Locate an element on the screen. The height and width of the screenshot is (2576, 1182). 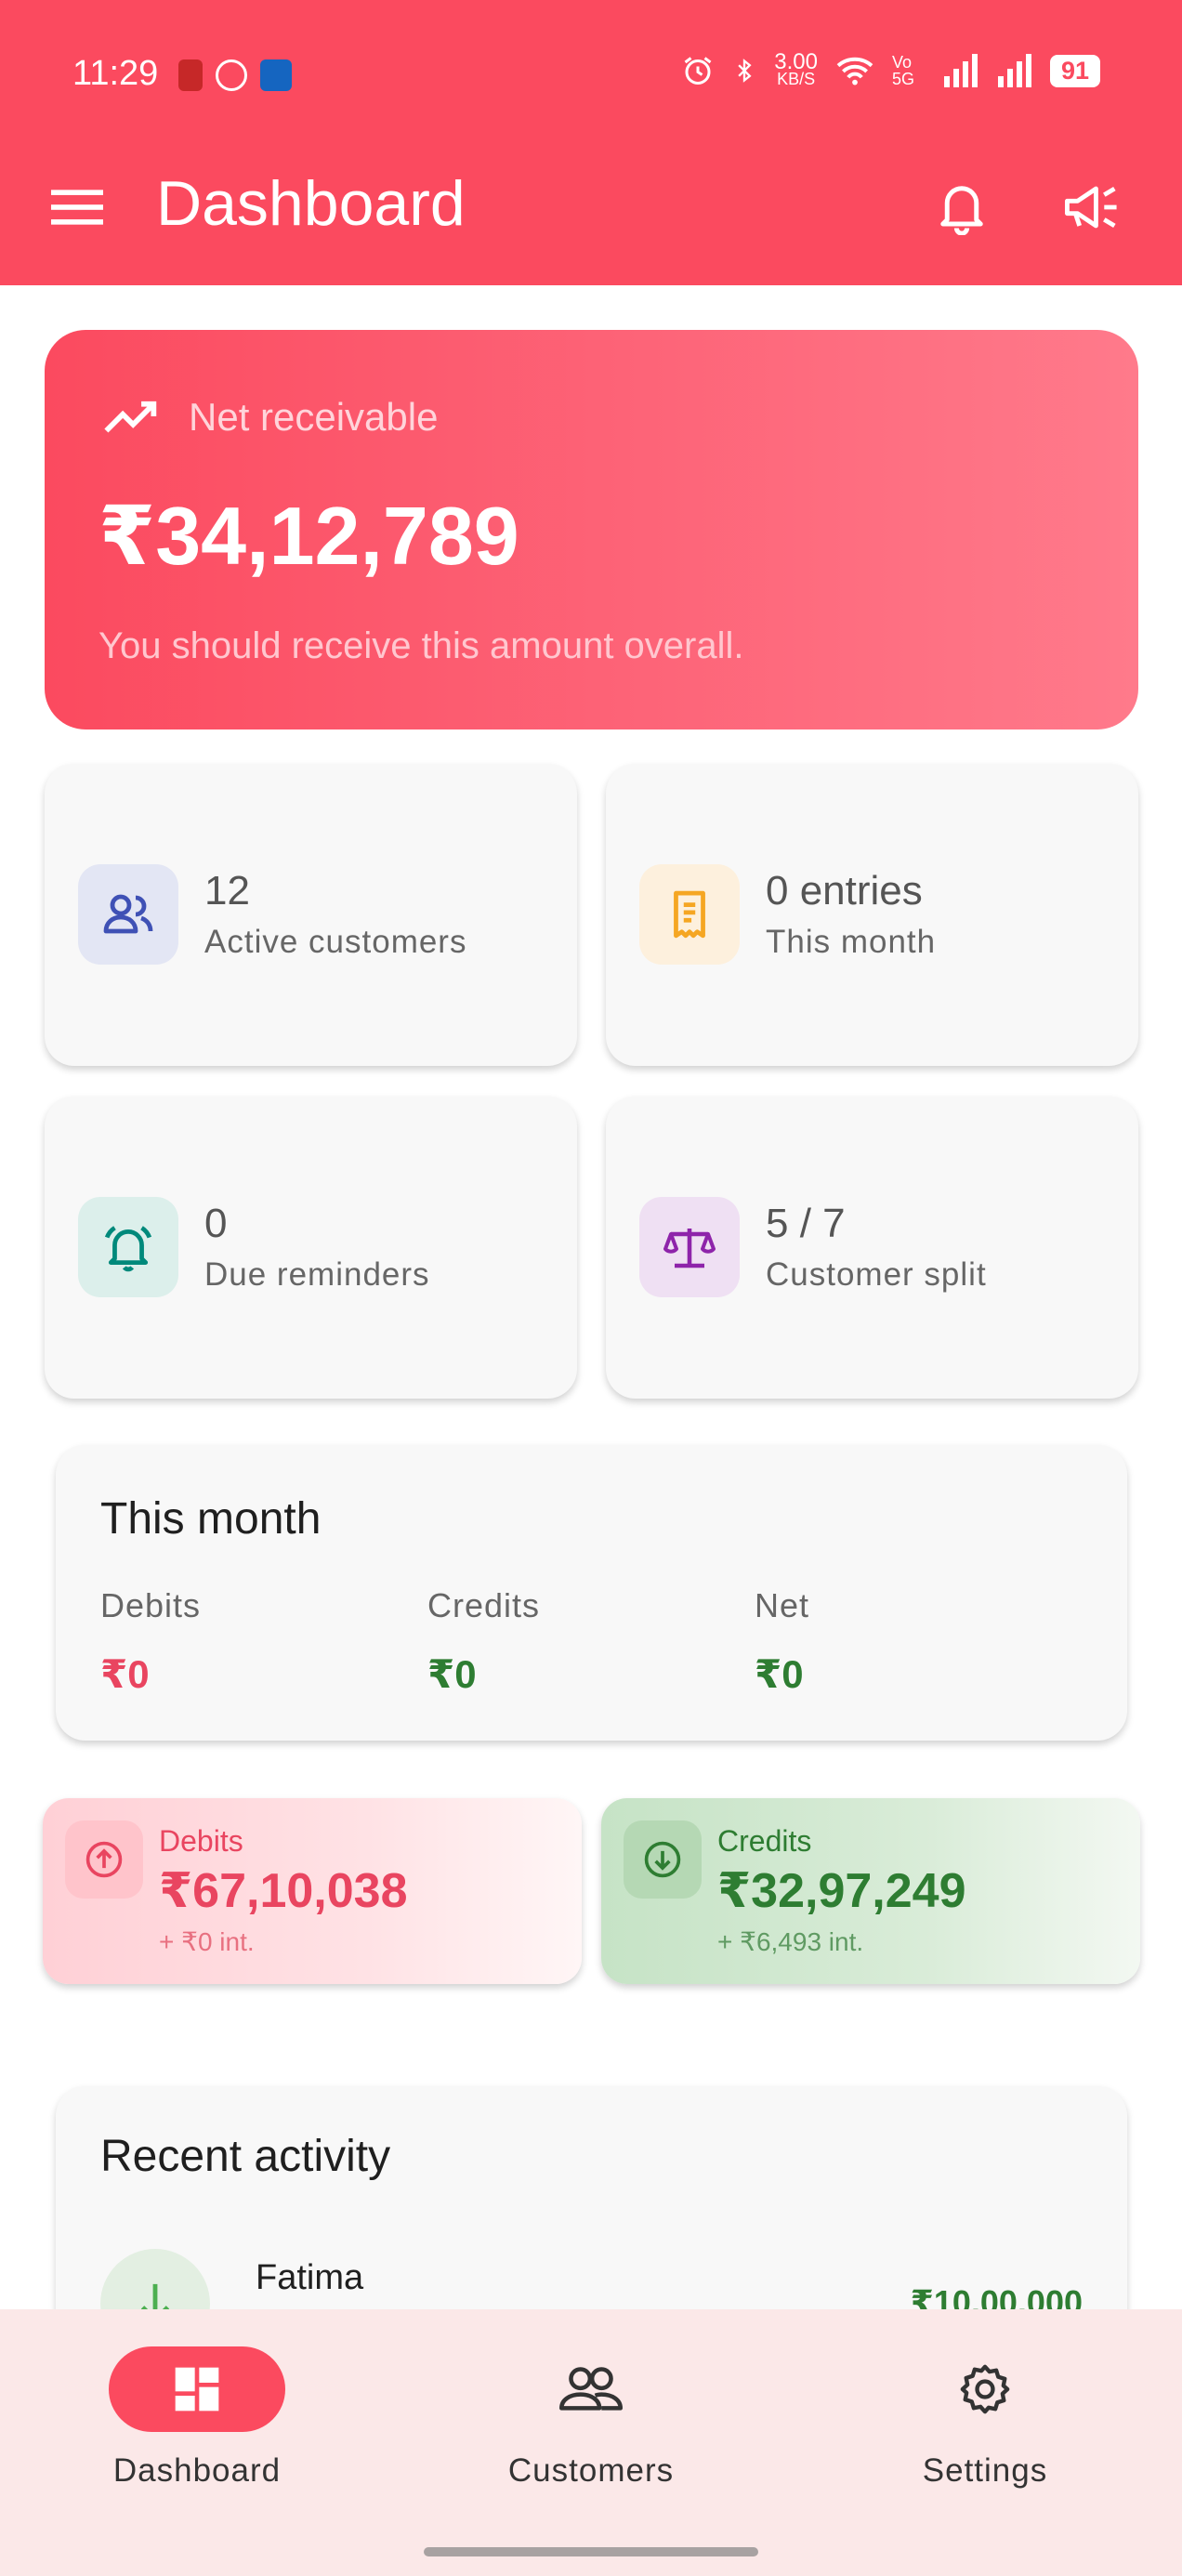
gear-icon is located at coordinates (985, 2389).